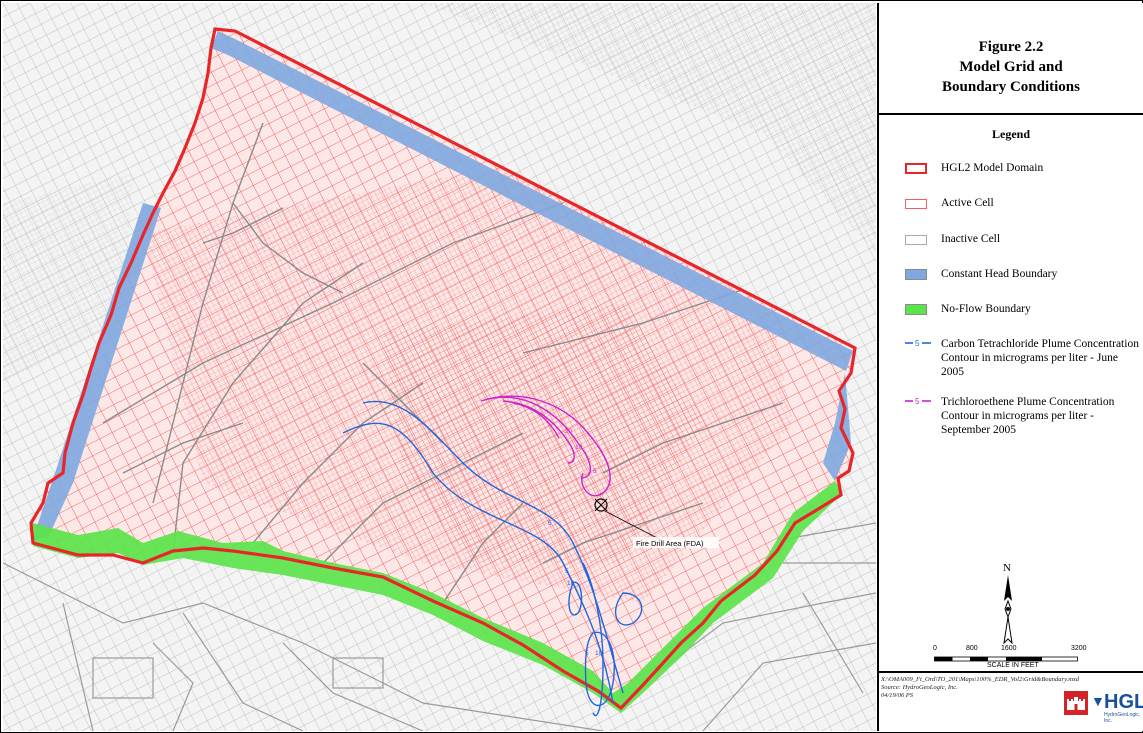  I want to click on tce-sample-label: 5, so click(917, 401).